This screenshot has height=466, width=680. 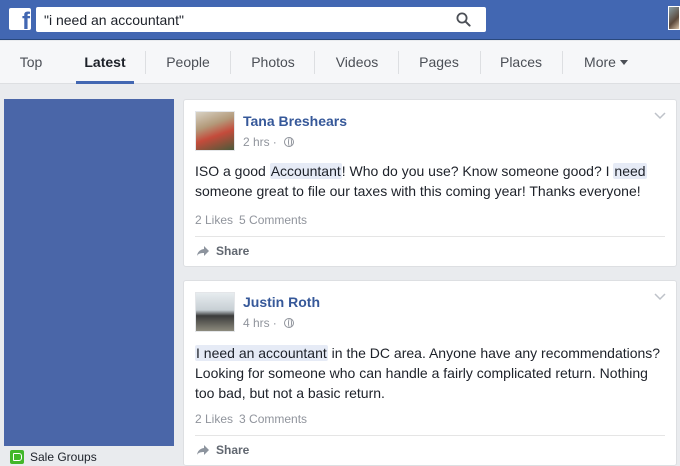 I want to click on post-meta: 4 hrs ·, so click(x=268, y=323).